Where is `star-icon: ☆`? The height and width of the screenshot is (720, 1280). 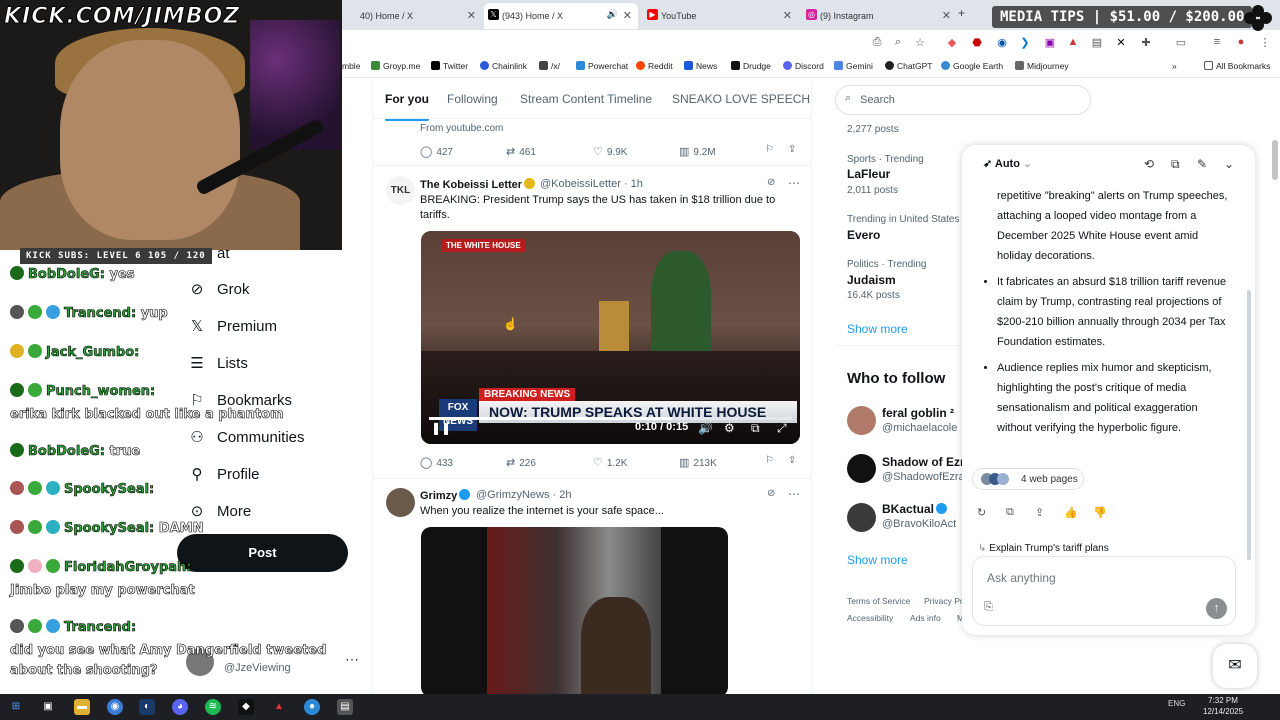 star-icon: ☆ is located at coordinates (920, 42).